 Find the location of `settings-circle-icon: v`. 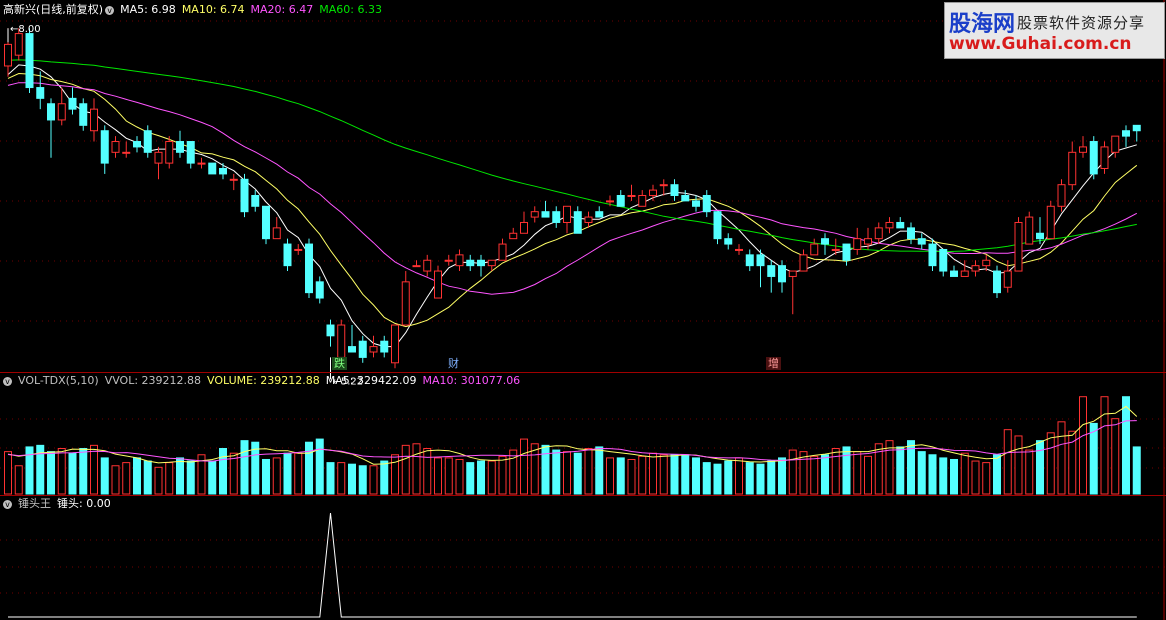

settings-circle-icon: v is located at coordinates (110, 10).